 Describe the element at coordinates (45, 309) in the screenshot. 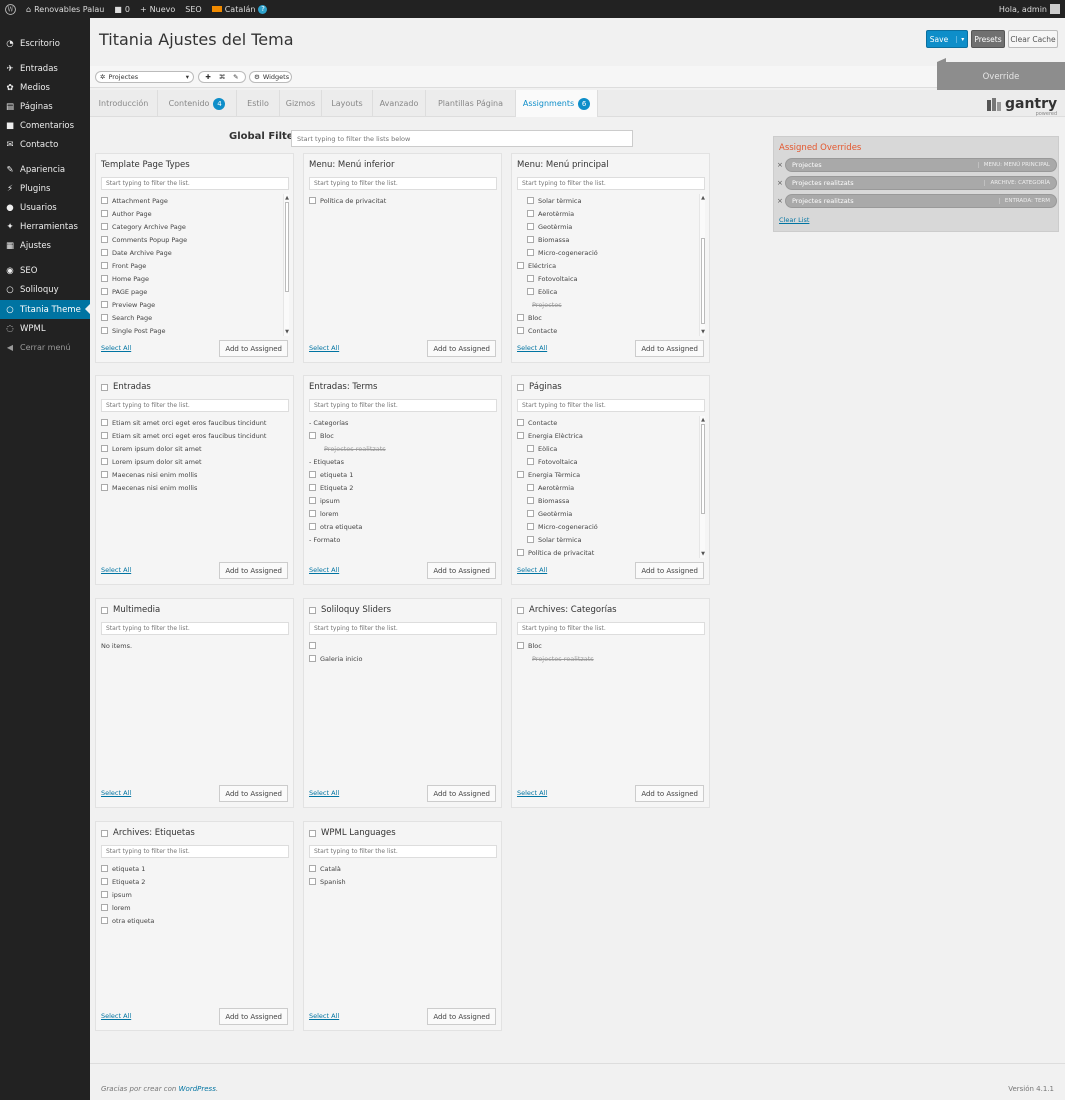

I see `sidebar-item-13: ○ Titania Theme` at that location.